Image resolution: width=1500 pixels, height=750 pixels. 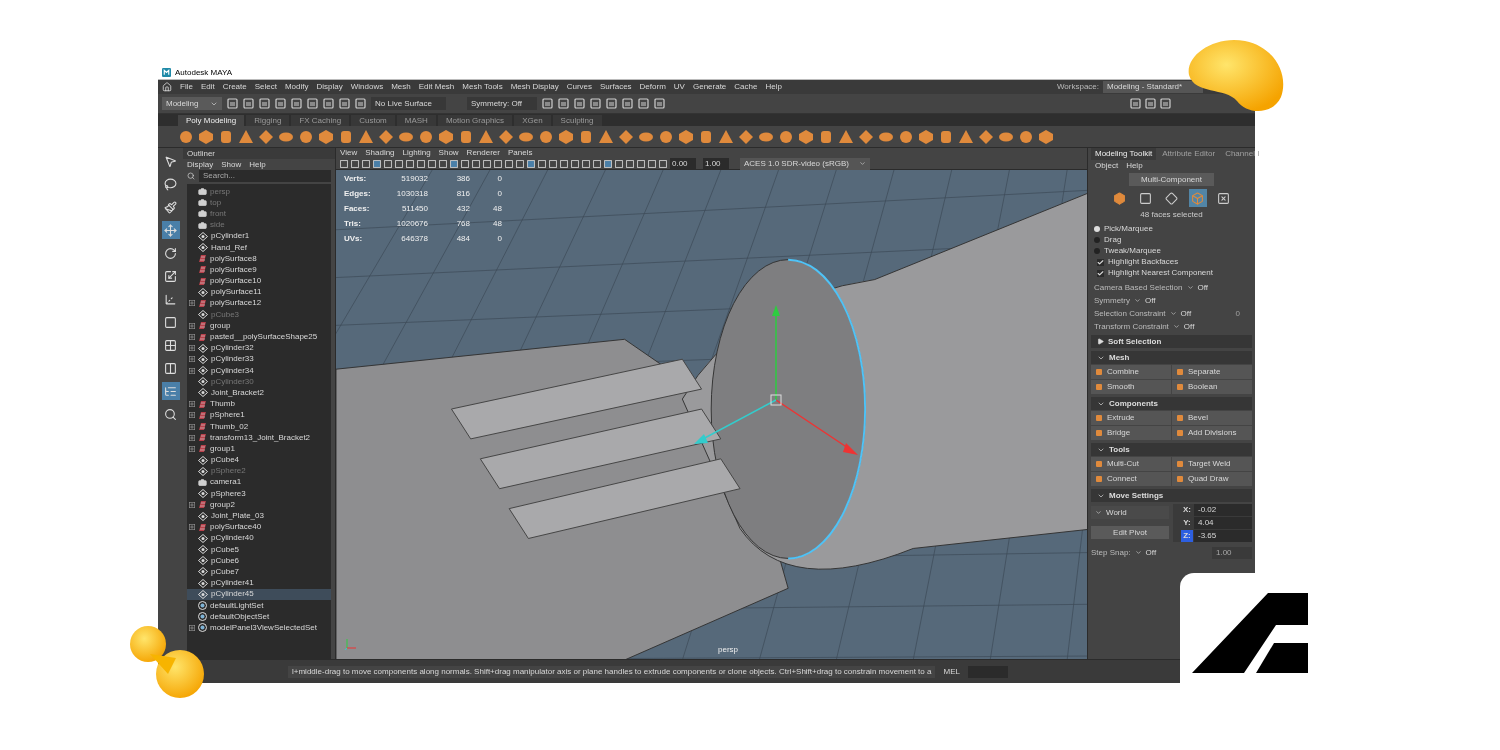 I want to click on outliner-item: pCube6, so click(x=259, y=561).